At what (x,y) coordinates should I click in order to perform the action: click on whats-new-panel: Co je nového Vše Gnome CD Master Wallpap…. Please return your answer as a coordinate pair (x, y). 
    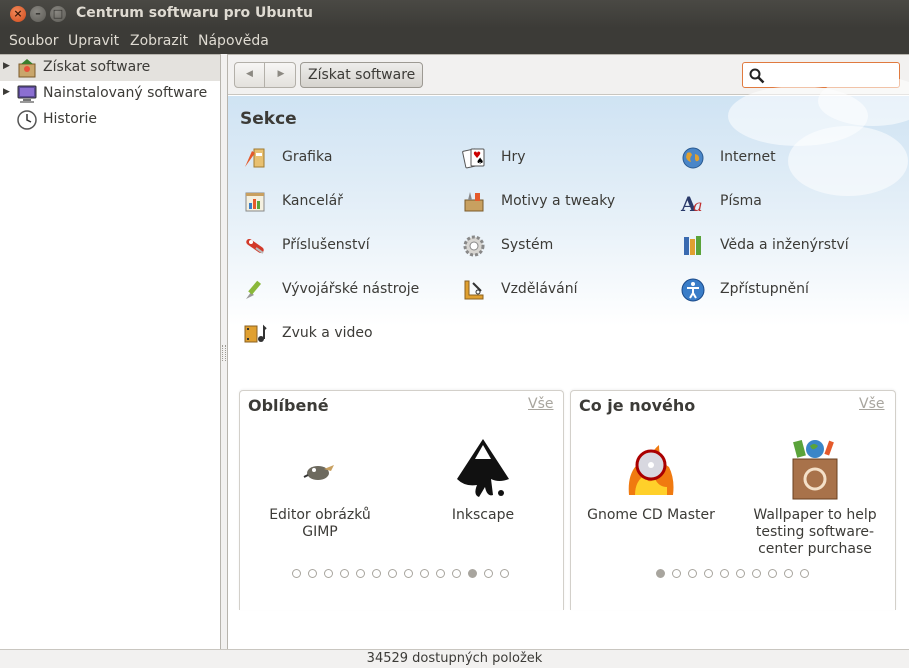
    Looking at the image, I should click on (733, 500).